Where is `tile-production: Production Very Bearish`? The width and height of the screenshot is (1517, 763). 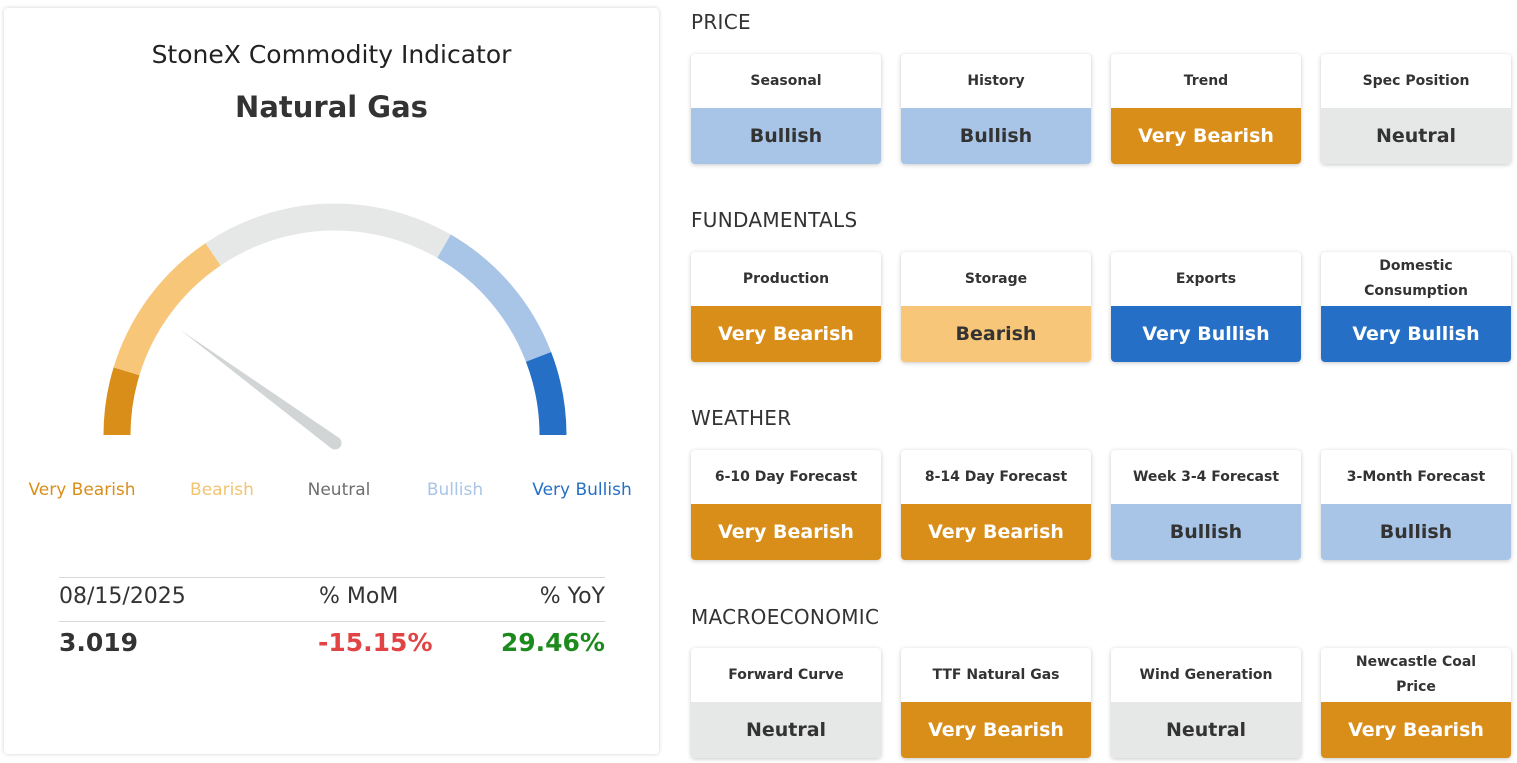
tile-production: Production Very Bearish is located at coordinates (786, 307).